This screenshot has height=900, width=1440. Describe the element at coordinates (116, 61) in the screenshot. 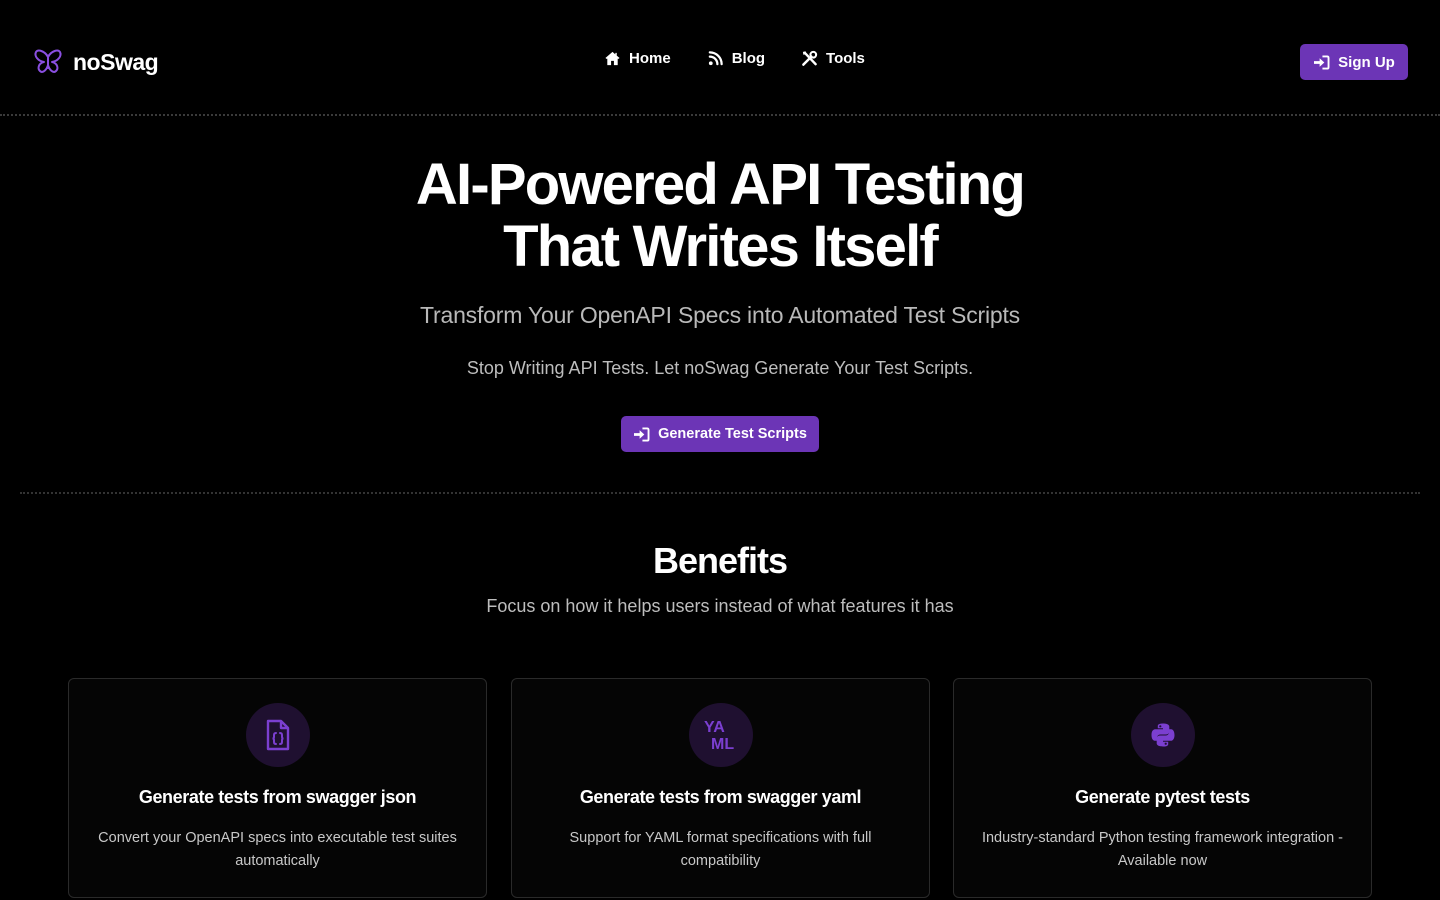

I see `logo-text: noSwag` at that location.